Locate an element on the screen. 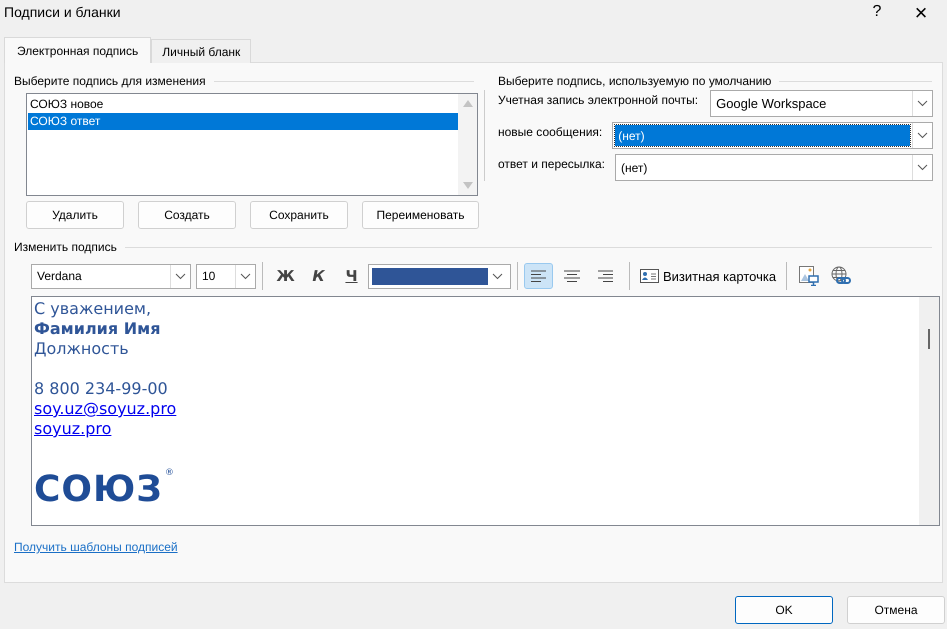 The width and height of the screenshot is (947, 629). italic-button: К is located at coordinates (318, 276).